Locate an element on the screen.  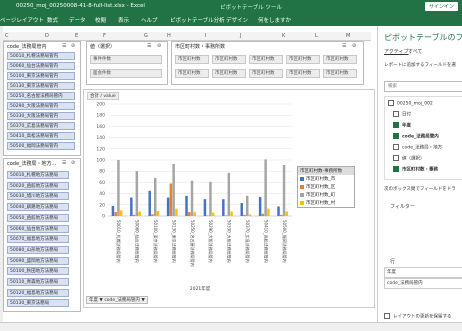
slicer-value-select: 値（選択） ☰ ⊘ 事件件数 面会件数 is located at coordinates (127, 63).